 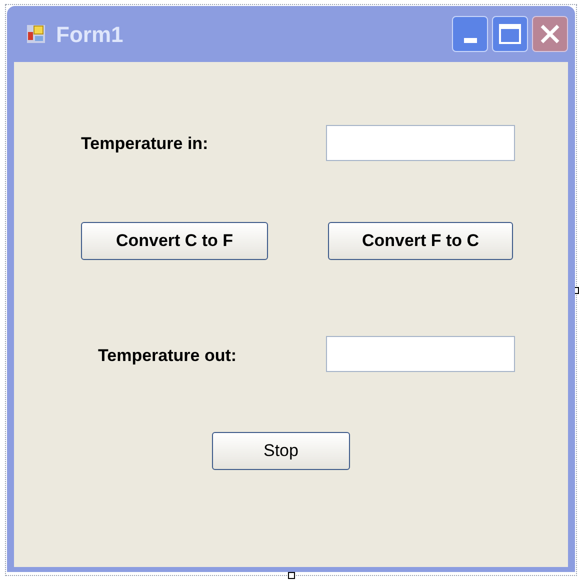 I want to click on close-icon, so click(x=550, y=34).